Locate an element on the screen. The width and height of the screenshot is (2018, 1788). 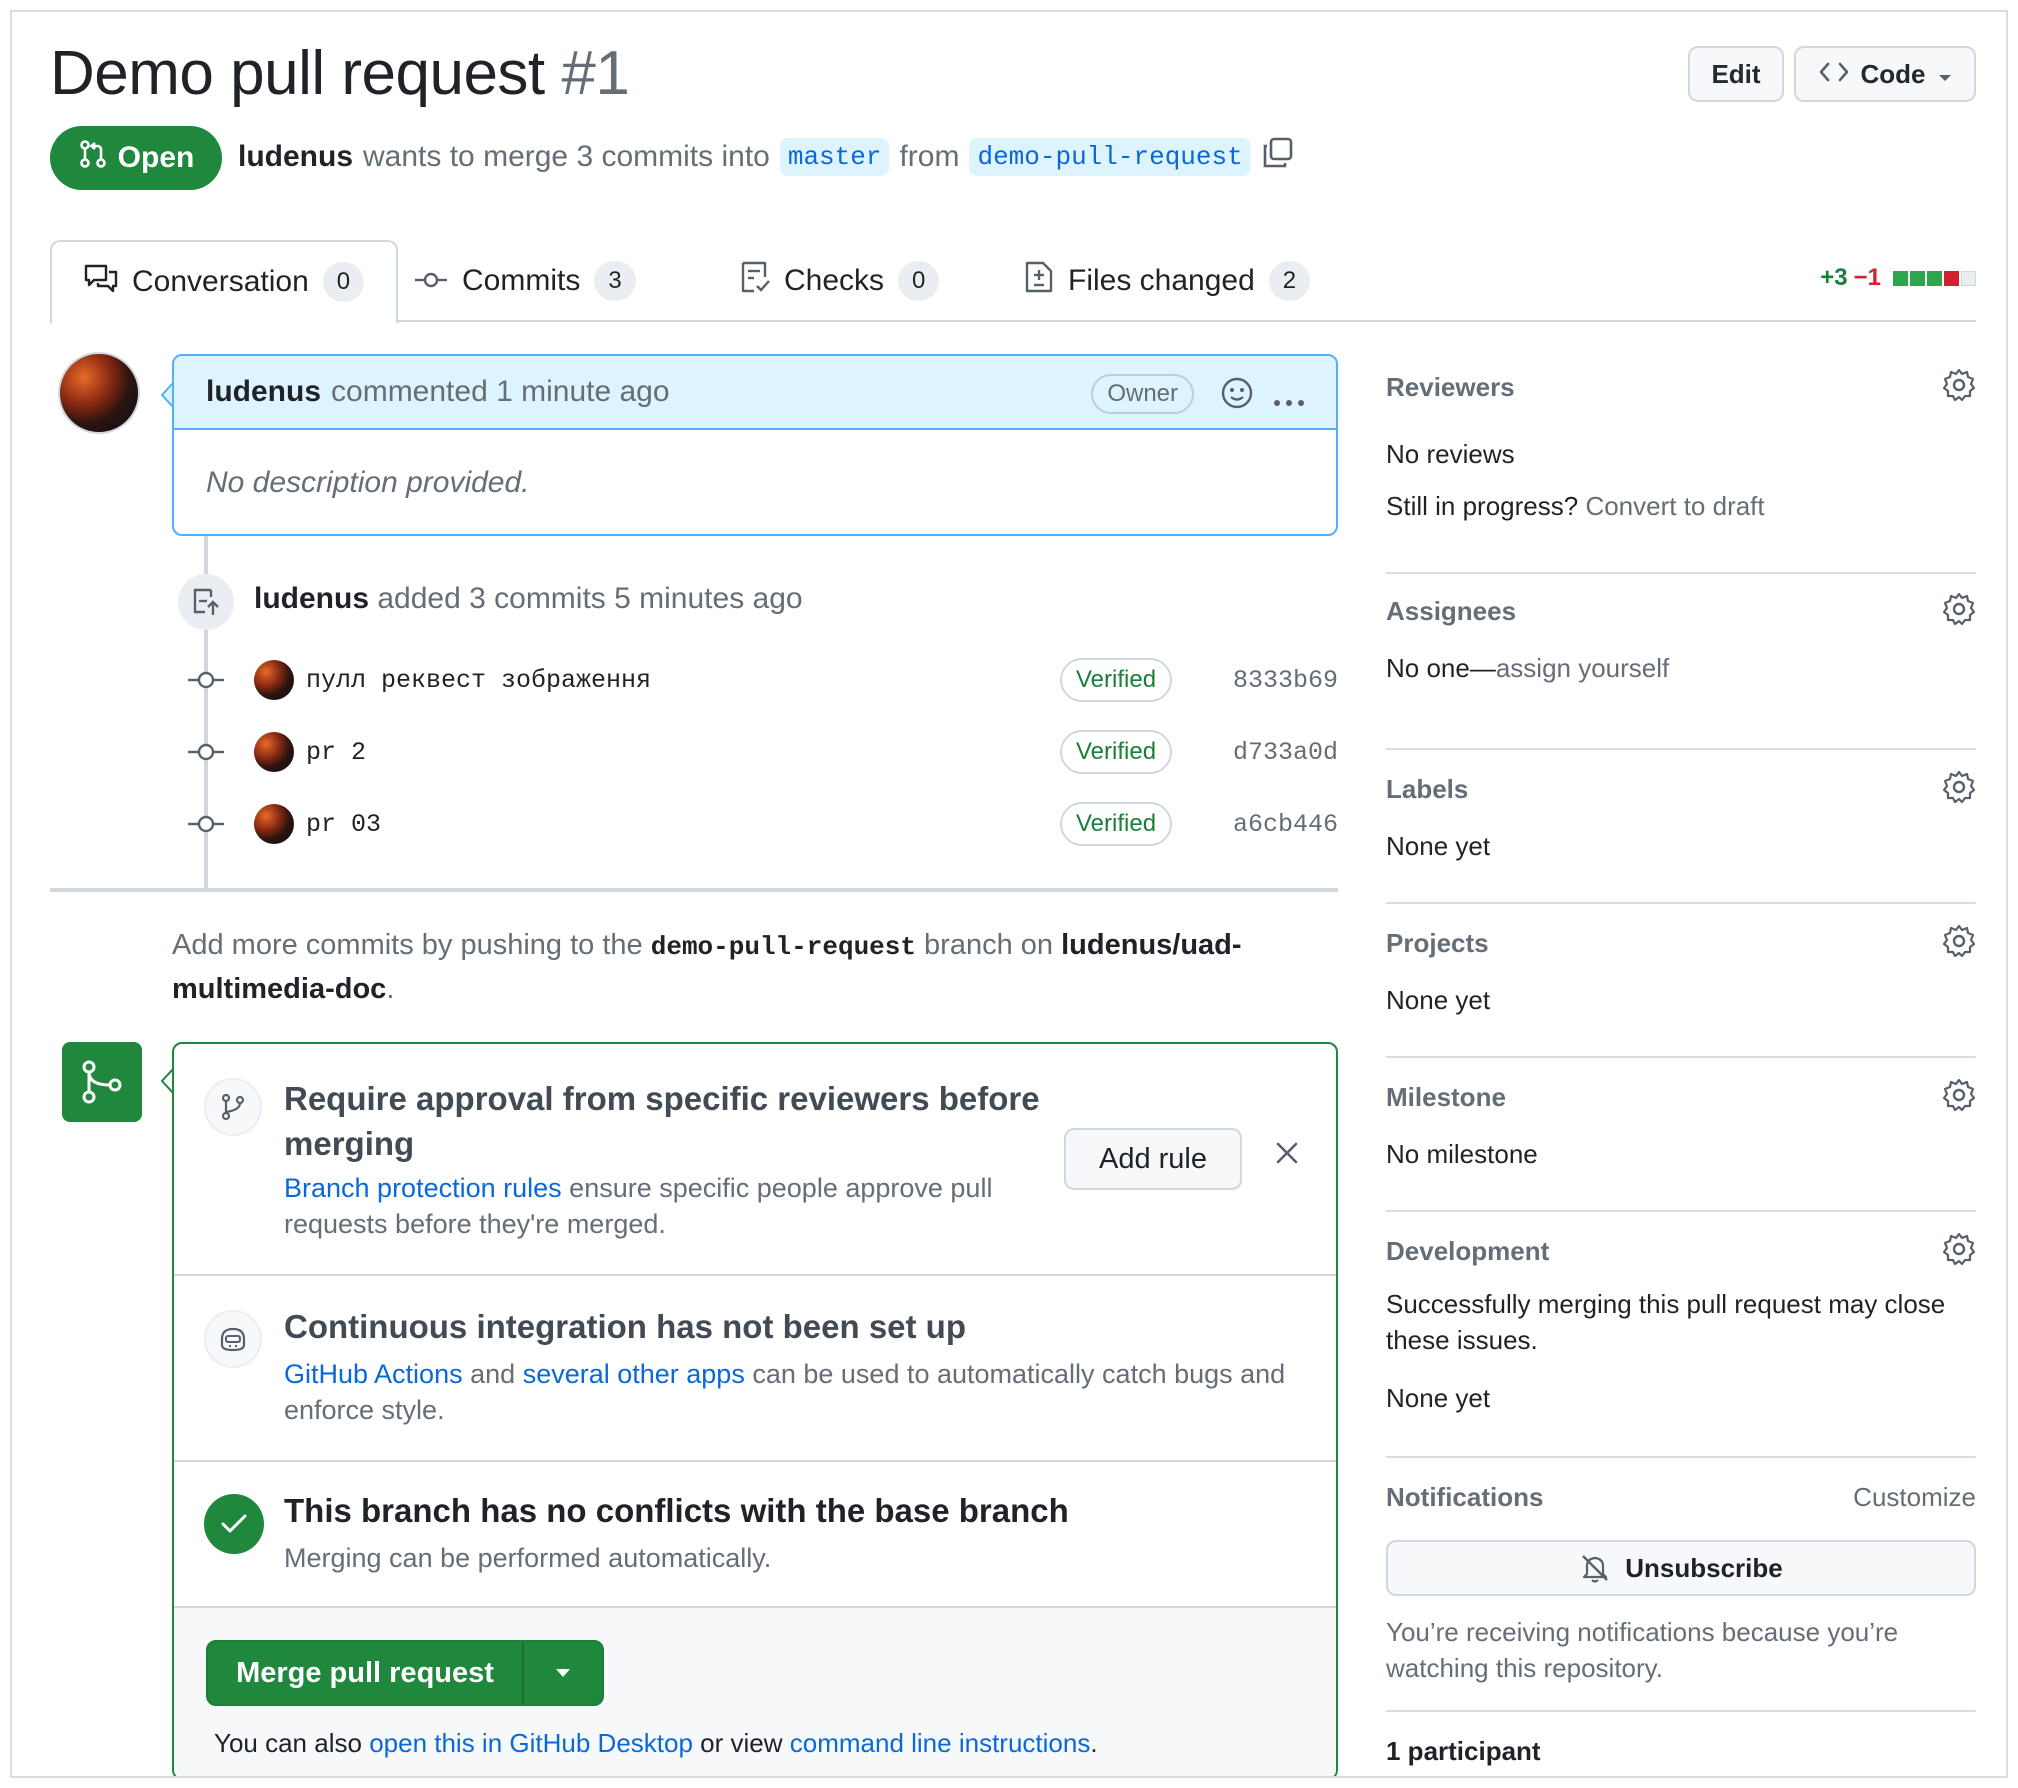
copy-icon is located at coordinates (1278, 157).